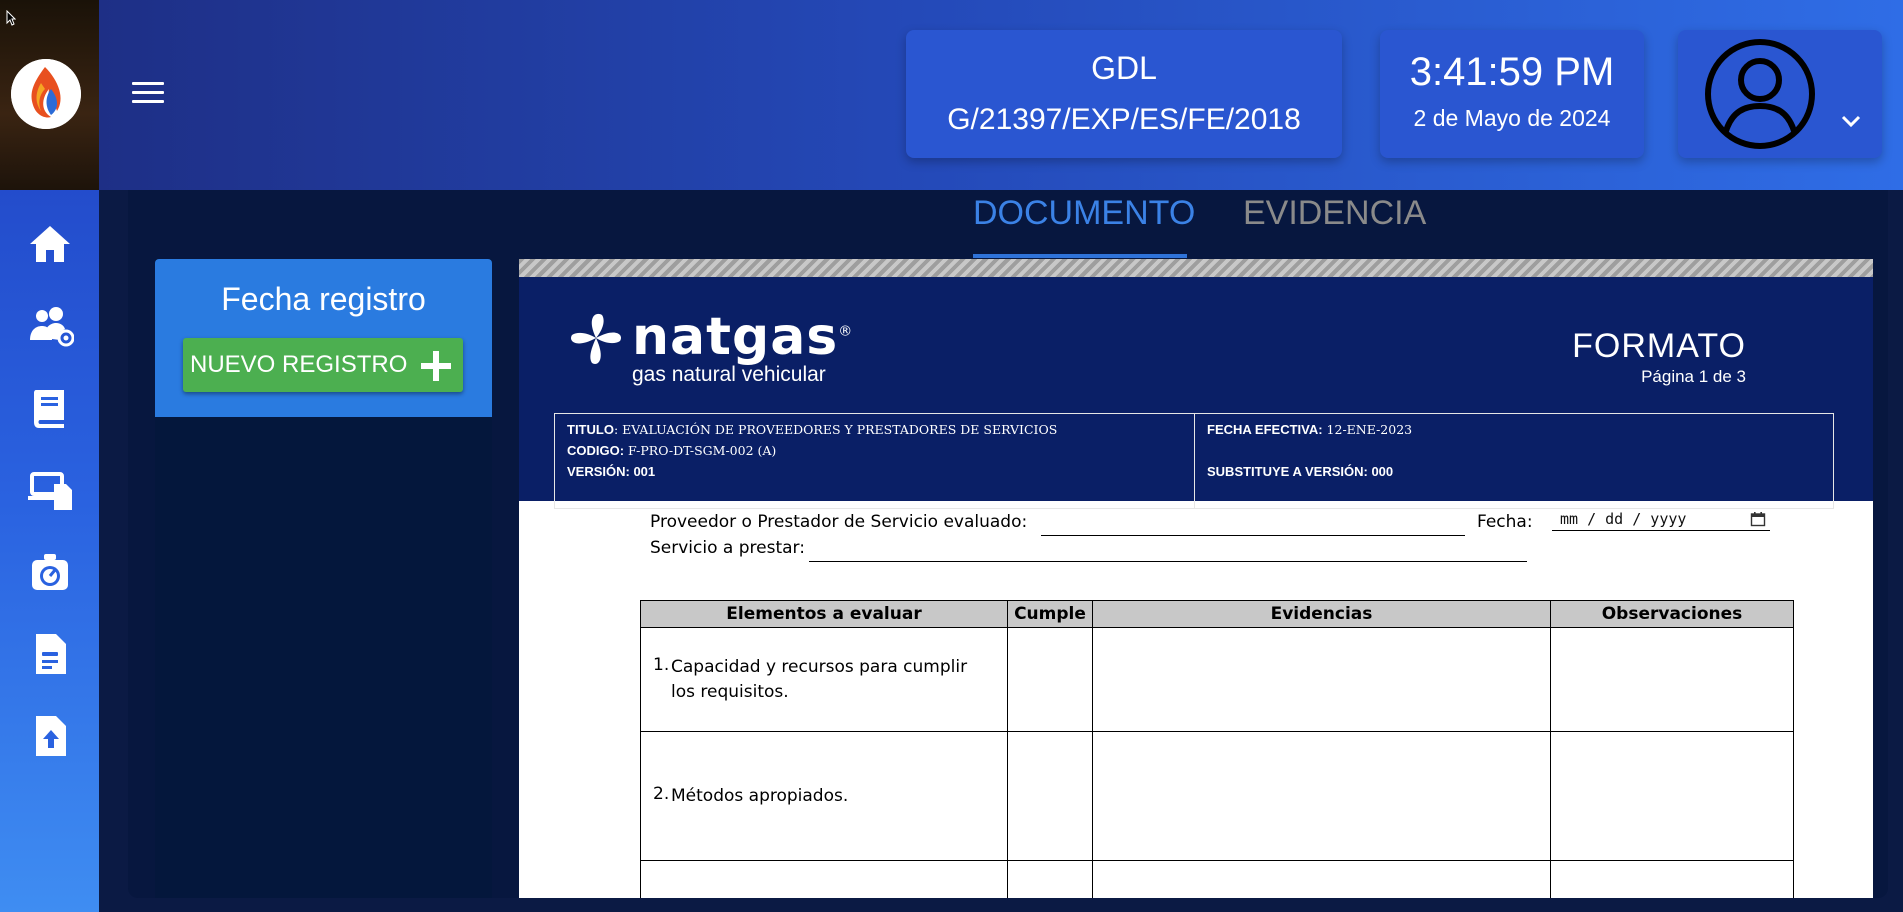 The width and height of the screenshot is (1903, 912). I want to click on user-avatar-icon, so click(1760, 94).